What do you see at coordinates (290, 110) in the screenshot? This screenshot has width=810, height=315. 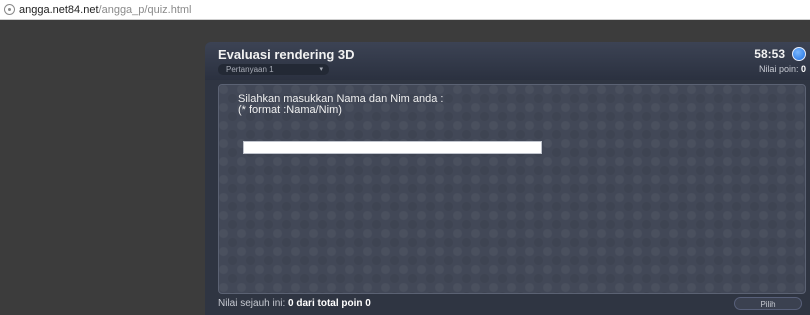 I see `prompt-line-2: (* format :Nama/Nim)` at bounding box center [290, 110].